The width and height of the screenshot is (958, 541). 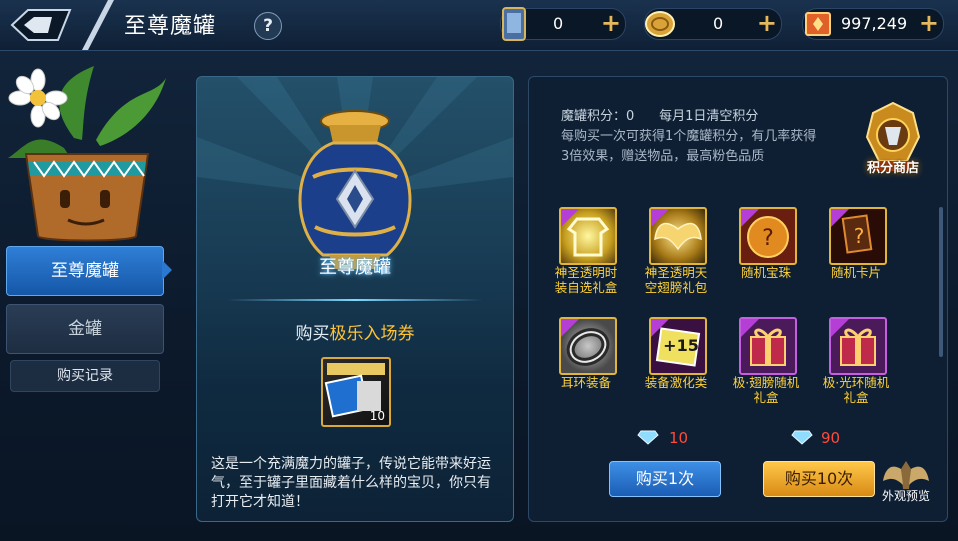 I want to click on add-coins-button: +, so click(x=767, y=23).